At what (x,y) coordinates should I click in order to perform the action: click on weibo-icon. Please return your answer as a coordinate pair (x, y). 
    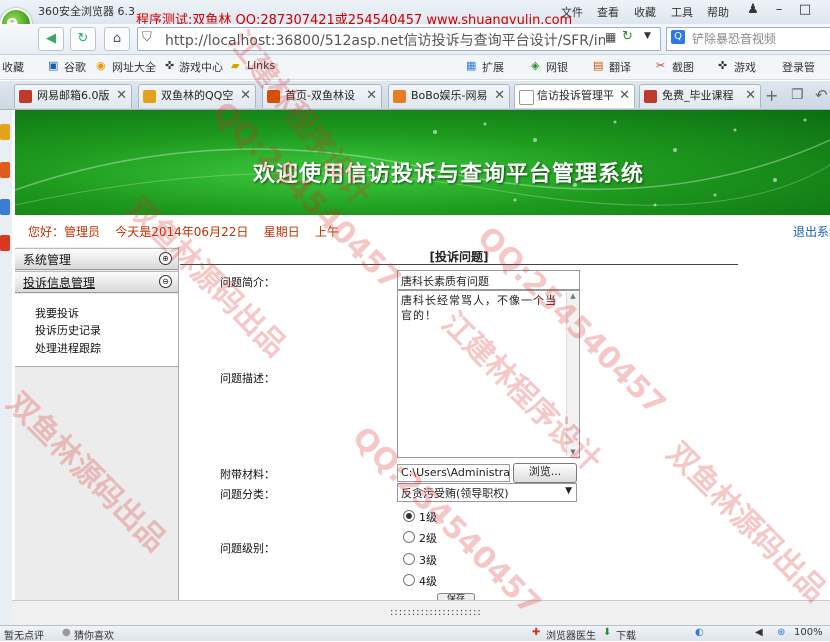
    Looking at the image, I should click on (5, 170).